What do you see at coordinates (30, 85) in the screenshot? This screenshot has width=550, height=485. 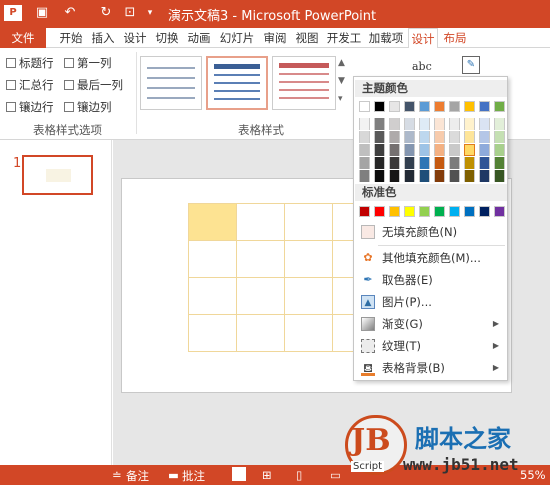 I see `checkbox-total-row: 汇总行` at bounding box center [30, 85].